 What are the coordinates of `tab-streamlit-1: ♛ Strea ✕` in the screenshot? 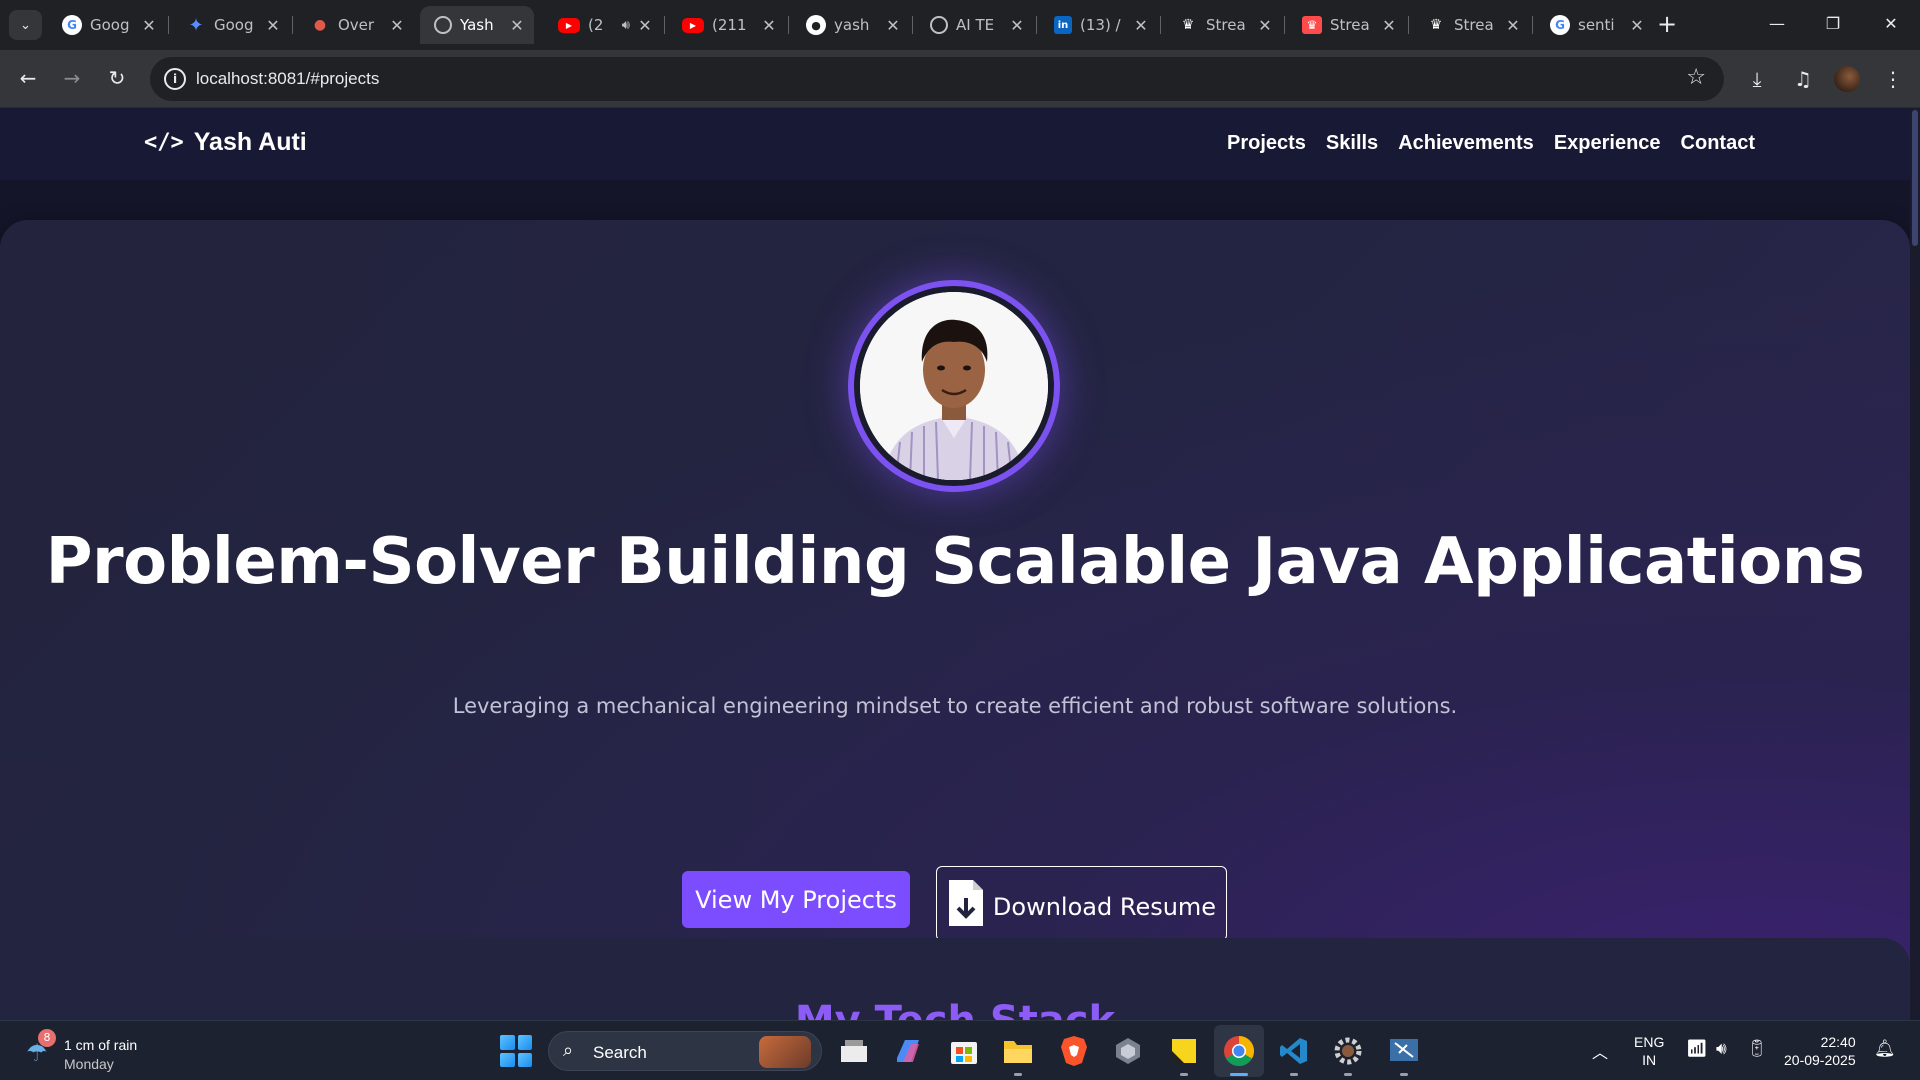 It's located at (1223, 25).